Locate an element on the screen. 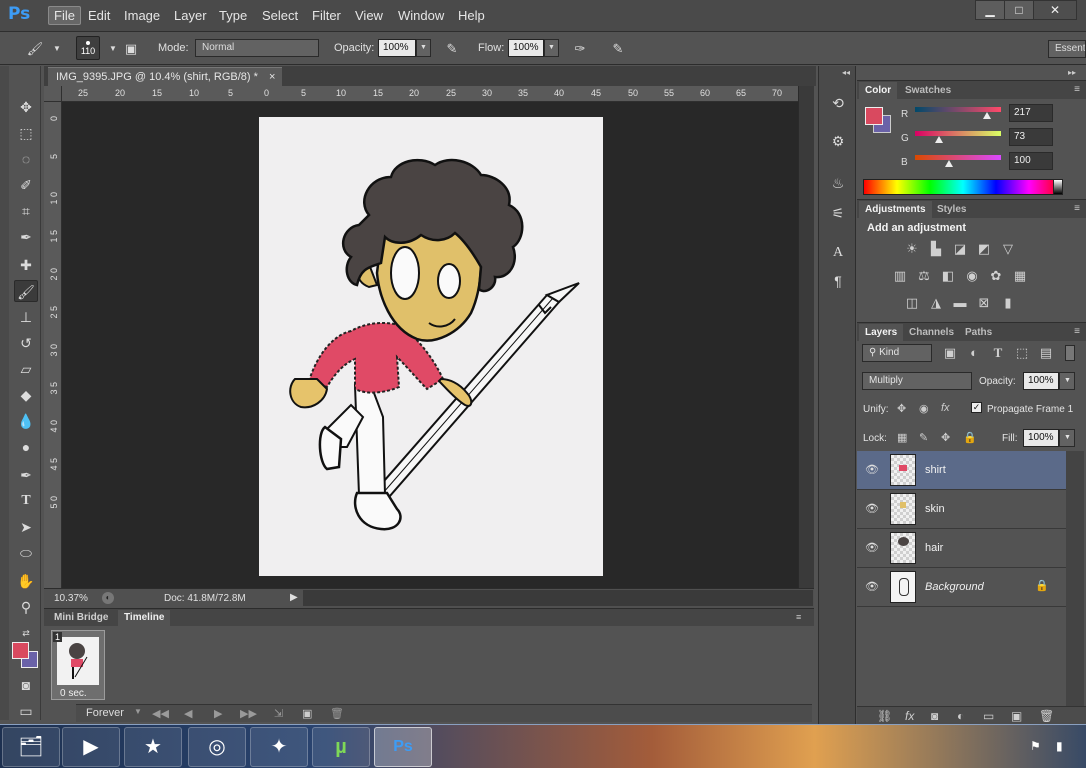  delete-frame-icon: 🗑 is located at coordinates (337, 713).